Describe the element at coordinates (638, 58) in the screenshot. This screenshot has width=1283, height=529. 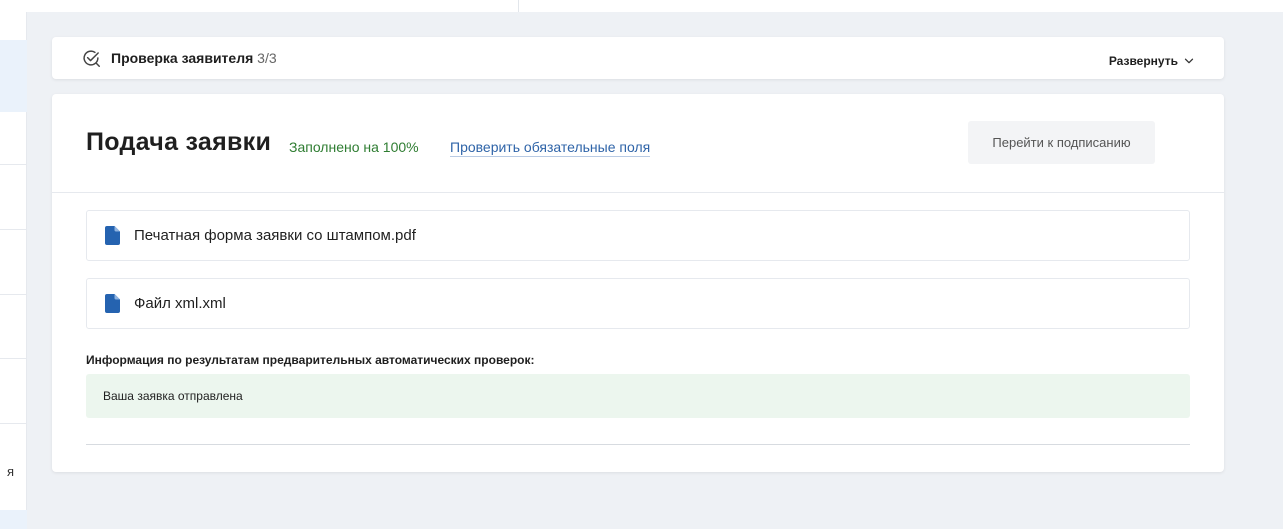
I see `applicant-check-card: Проверка заявителя 3/3 Развернуть` at that location.